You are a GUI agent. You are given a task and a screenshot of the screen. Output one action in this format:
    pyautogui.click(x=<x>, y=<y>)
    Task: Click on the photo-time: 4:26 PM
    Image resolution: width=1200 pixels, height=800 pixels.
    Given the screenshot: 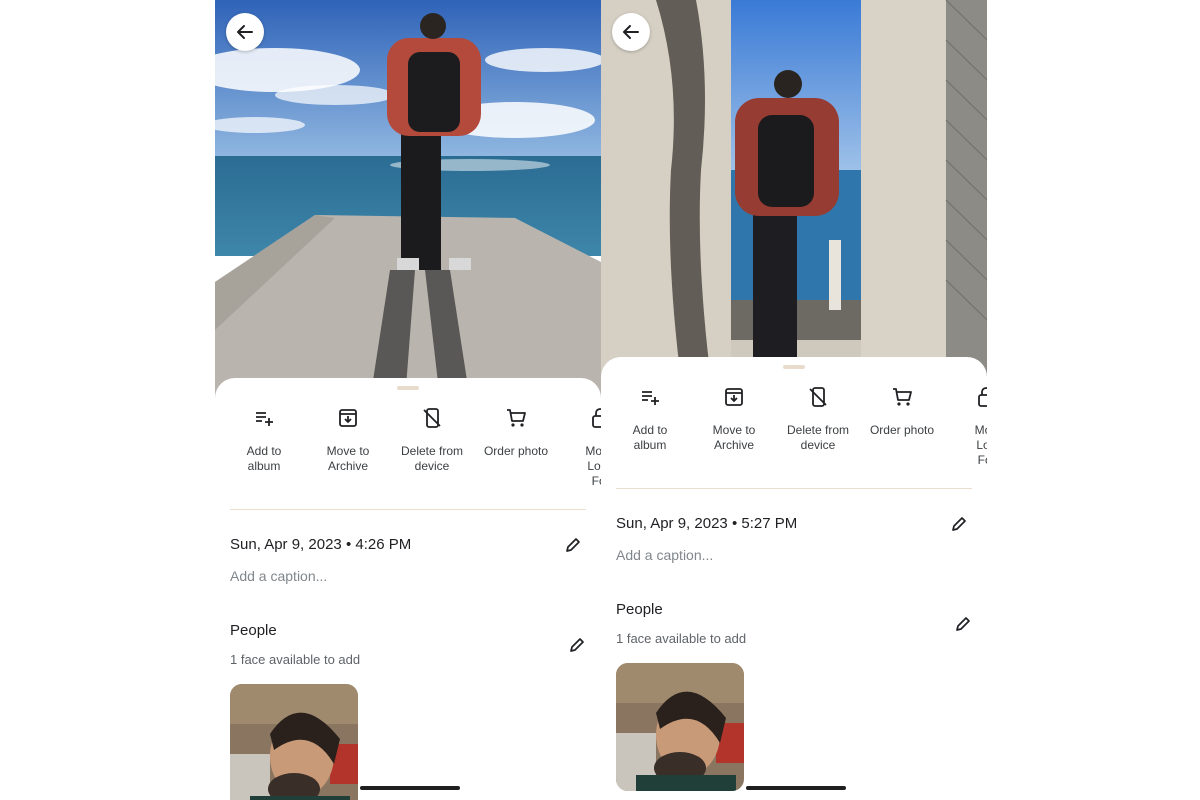 What is the action you would take?
    pyautogui.click(x=383, y=544)
    